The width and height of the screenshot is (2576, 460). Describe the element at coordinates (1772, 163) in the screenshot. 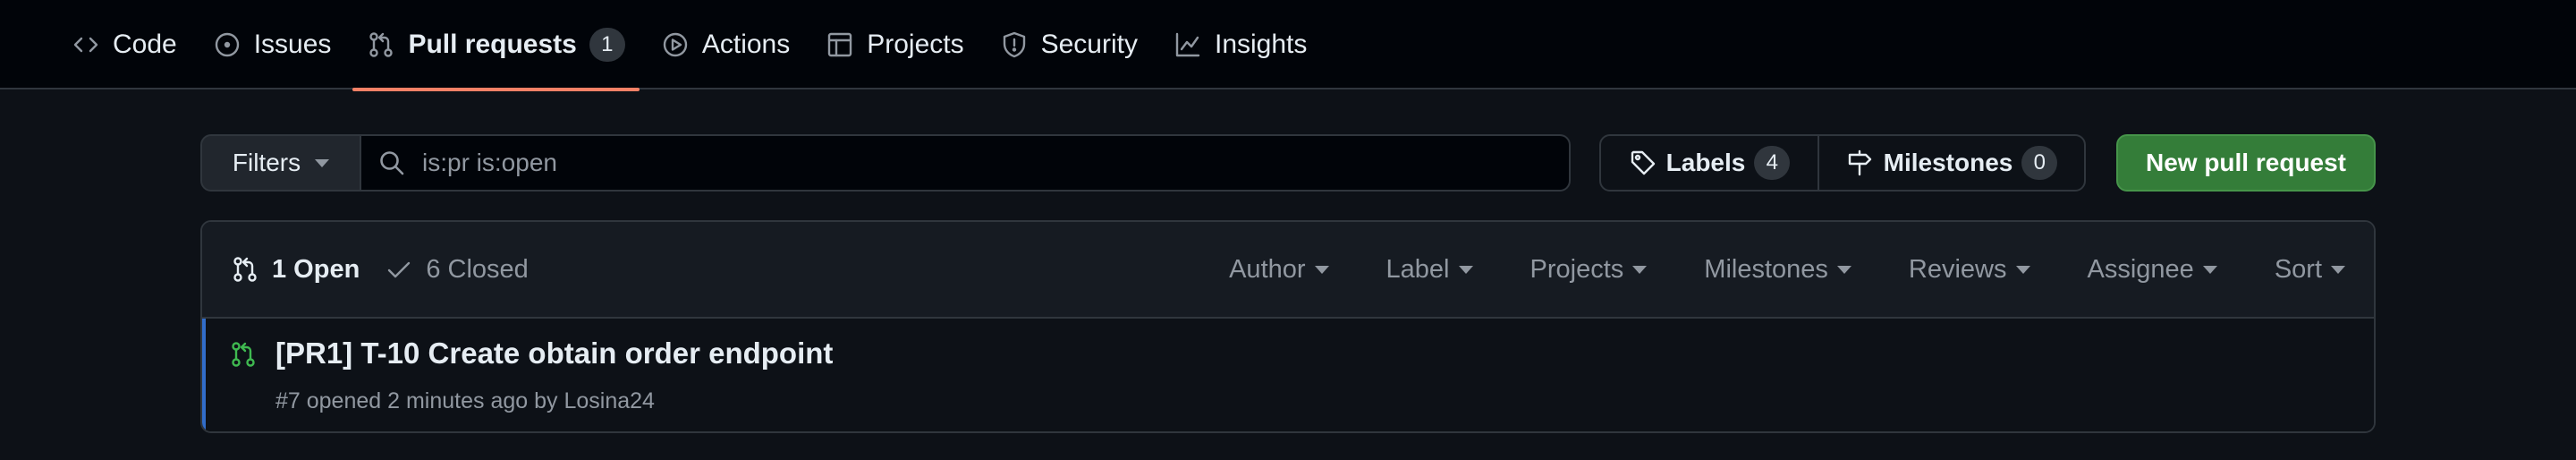

I see `labels-count: 4` at that location.